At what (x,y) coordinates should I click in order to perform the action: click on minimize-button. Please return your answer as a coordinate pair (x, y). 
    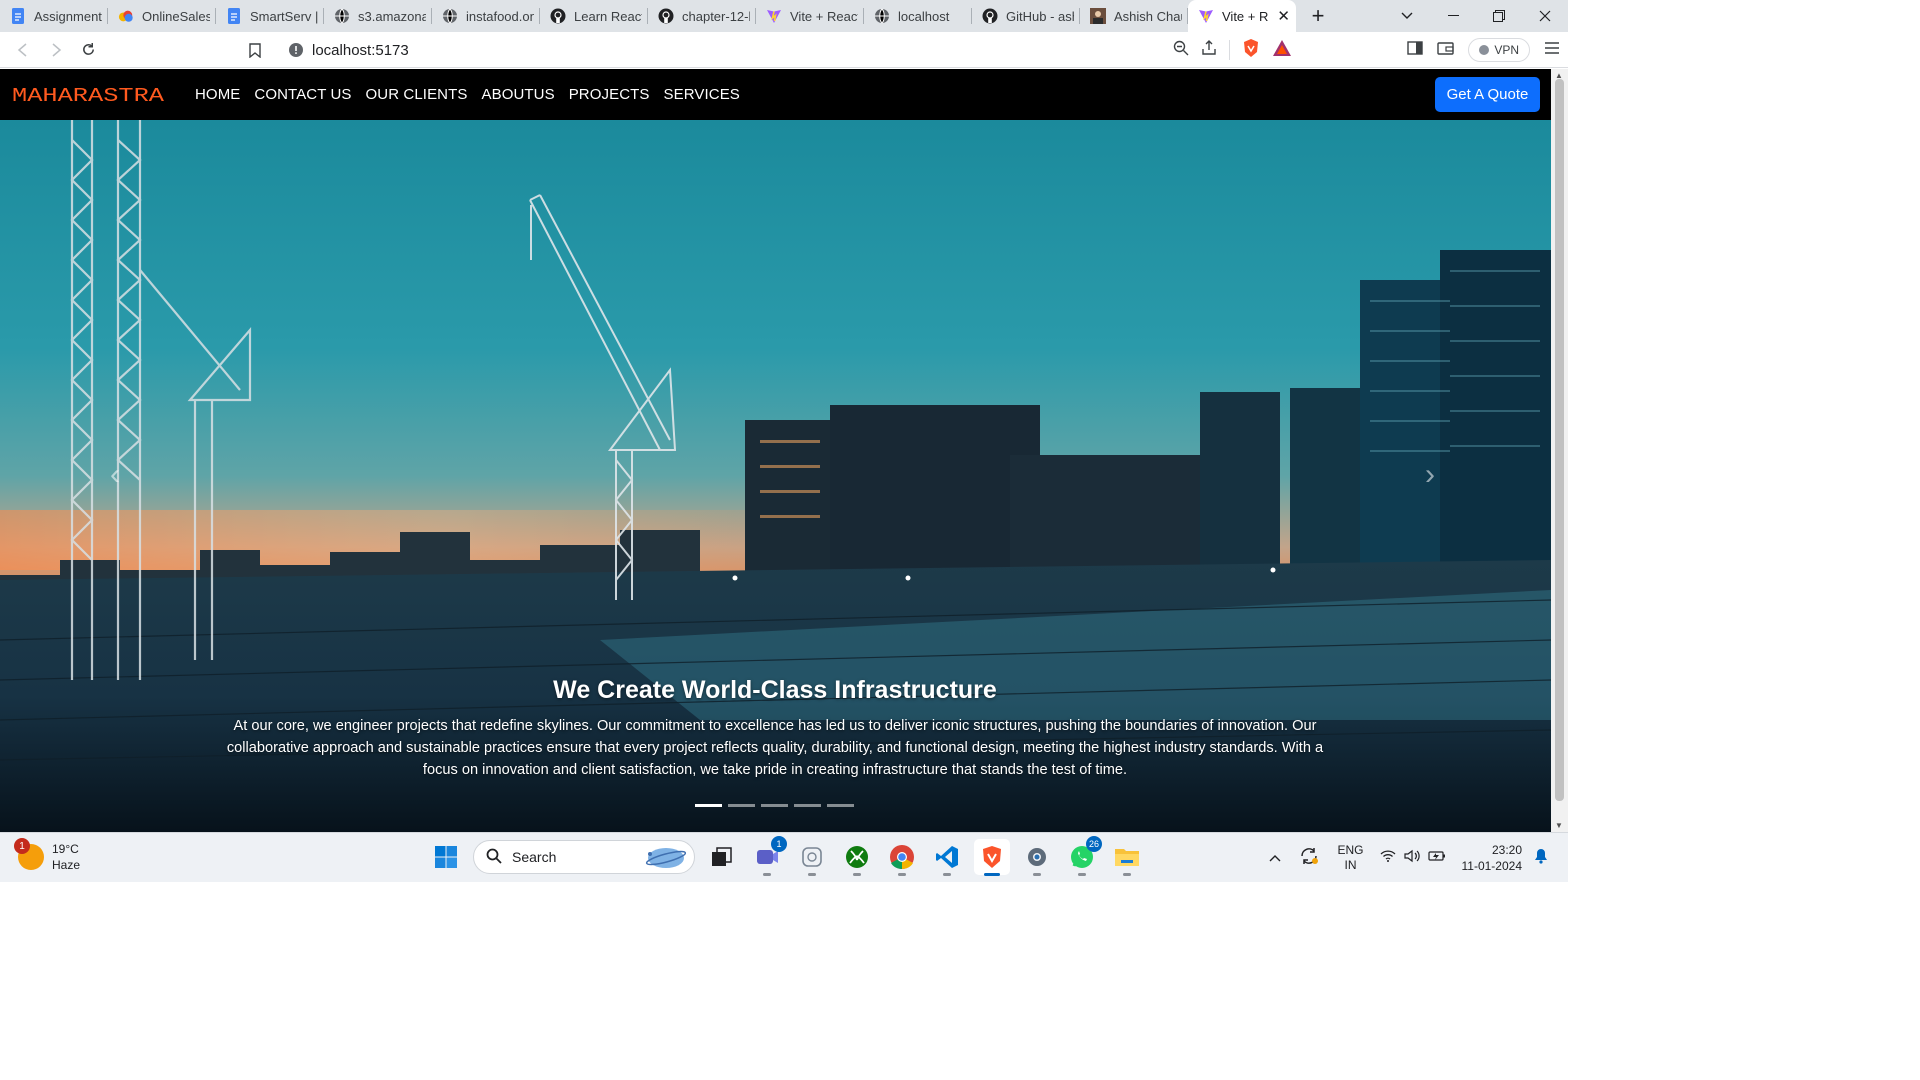
    Looking at the image, I should click on (1453, 16).